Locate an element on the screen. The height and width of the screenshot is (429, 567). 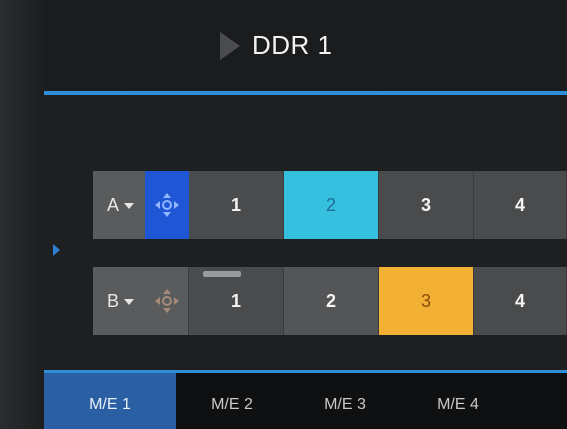
tally-indicator is located at coordinates (222, 274).